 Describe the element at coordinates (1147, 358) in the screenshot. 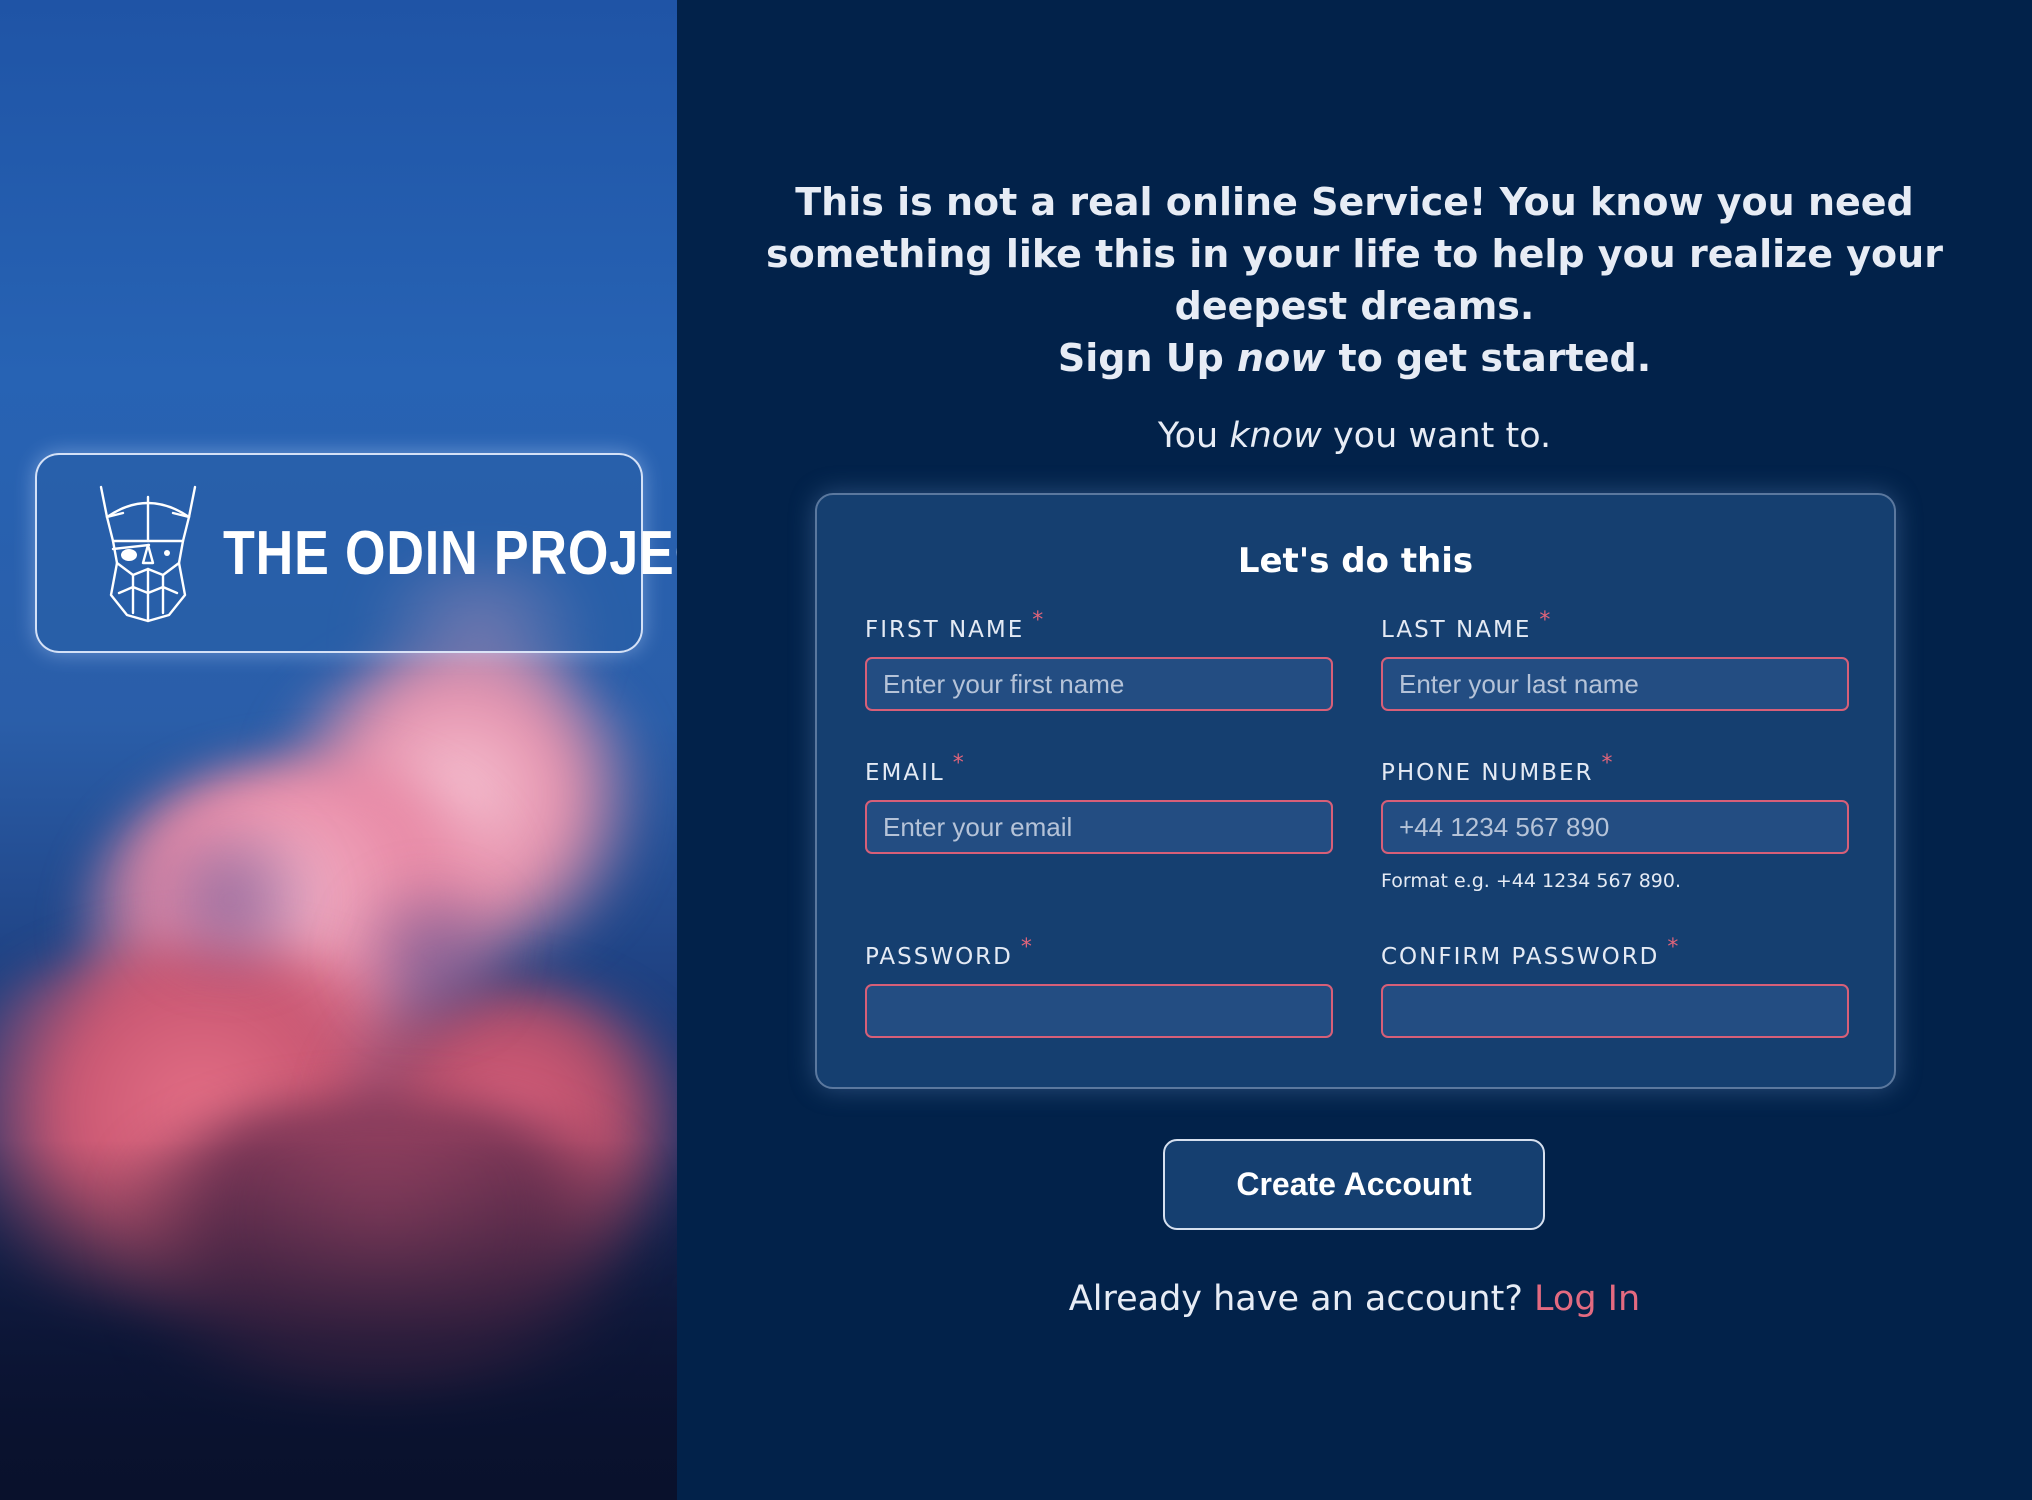

I see `signup-prefix: Sign Up` at that location.